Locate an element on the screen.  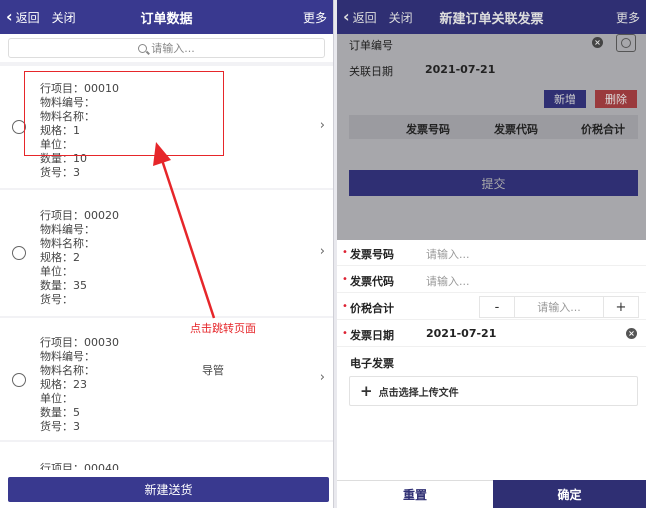
order-no-label: 订单编号 is located at coordinates (371, 45).